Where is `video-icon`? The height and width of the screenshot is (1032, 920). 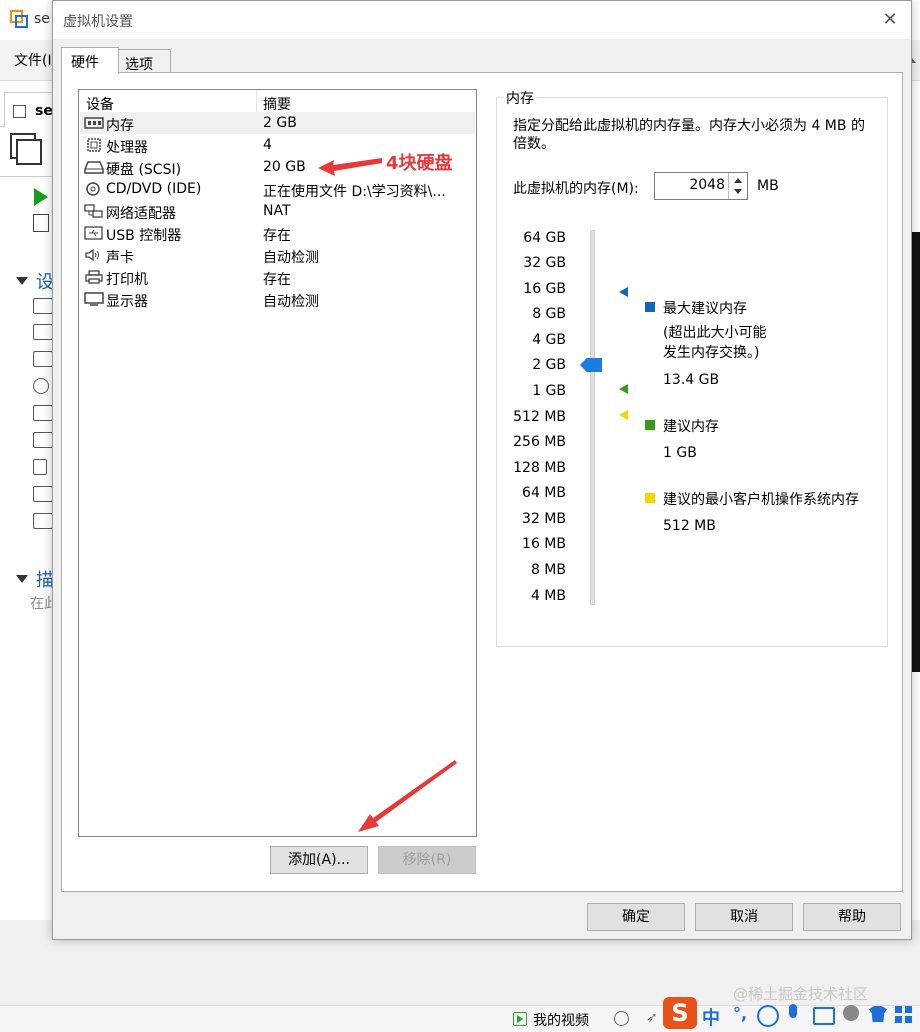 video-icon is located at coordinates (520, 1019).